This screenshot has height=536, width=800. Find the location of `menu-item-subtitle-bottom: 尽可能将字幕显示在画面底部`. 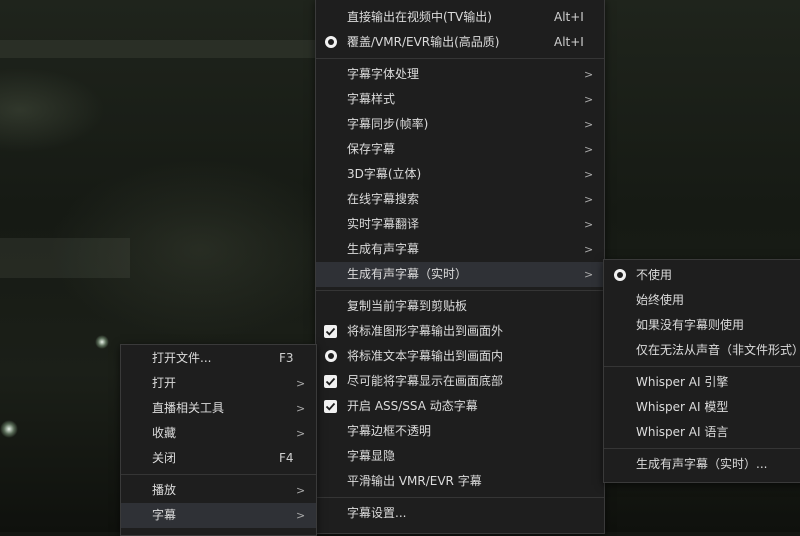

menu-item-subtitle-bottom: 尽可能将字幕显示在画面底部 is located at coordinates (460, 381).